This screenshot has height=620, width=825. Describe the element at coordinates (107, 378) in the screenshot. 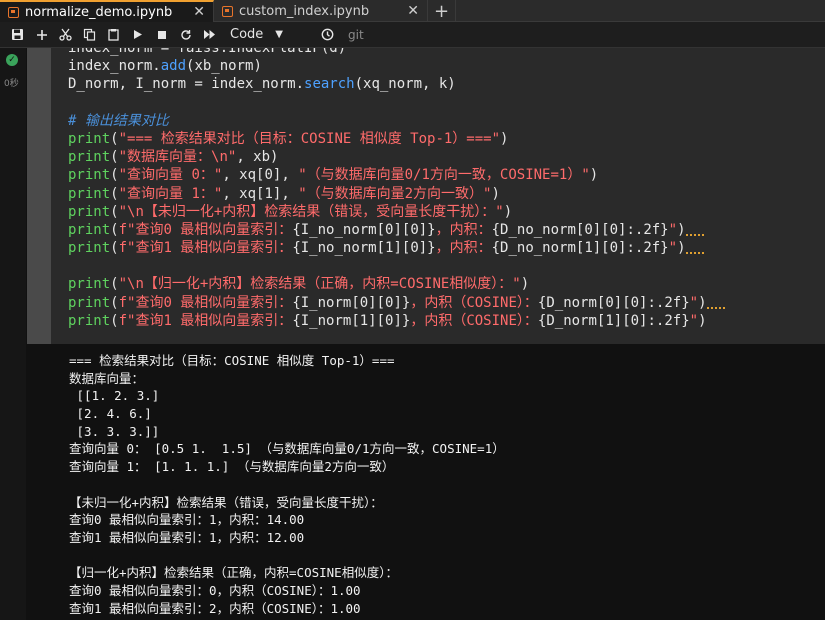

I see `output-line: 数据库向量：` at that location.